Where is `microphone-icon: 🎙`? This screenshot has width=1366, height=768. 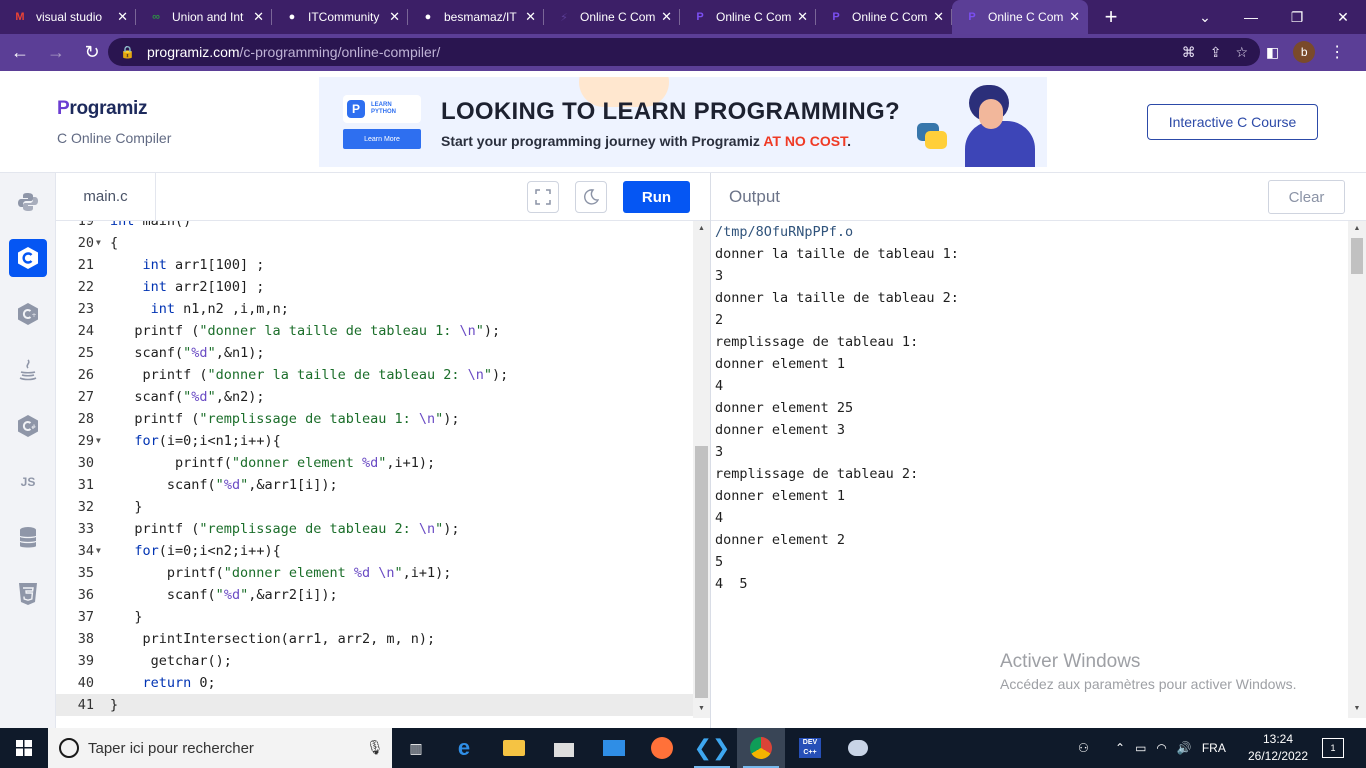 microphone-icon: 🎙 is located at coordinates (375, 747).